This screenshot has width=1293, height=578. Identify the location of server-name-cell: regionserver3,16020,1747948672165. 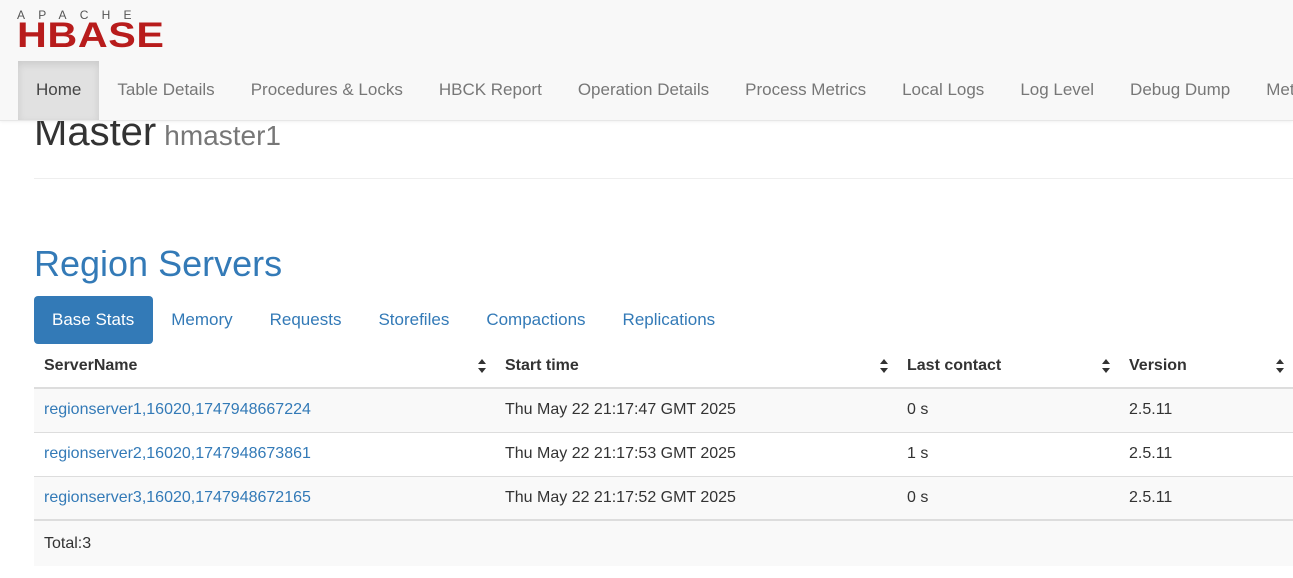
(264, 497).